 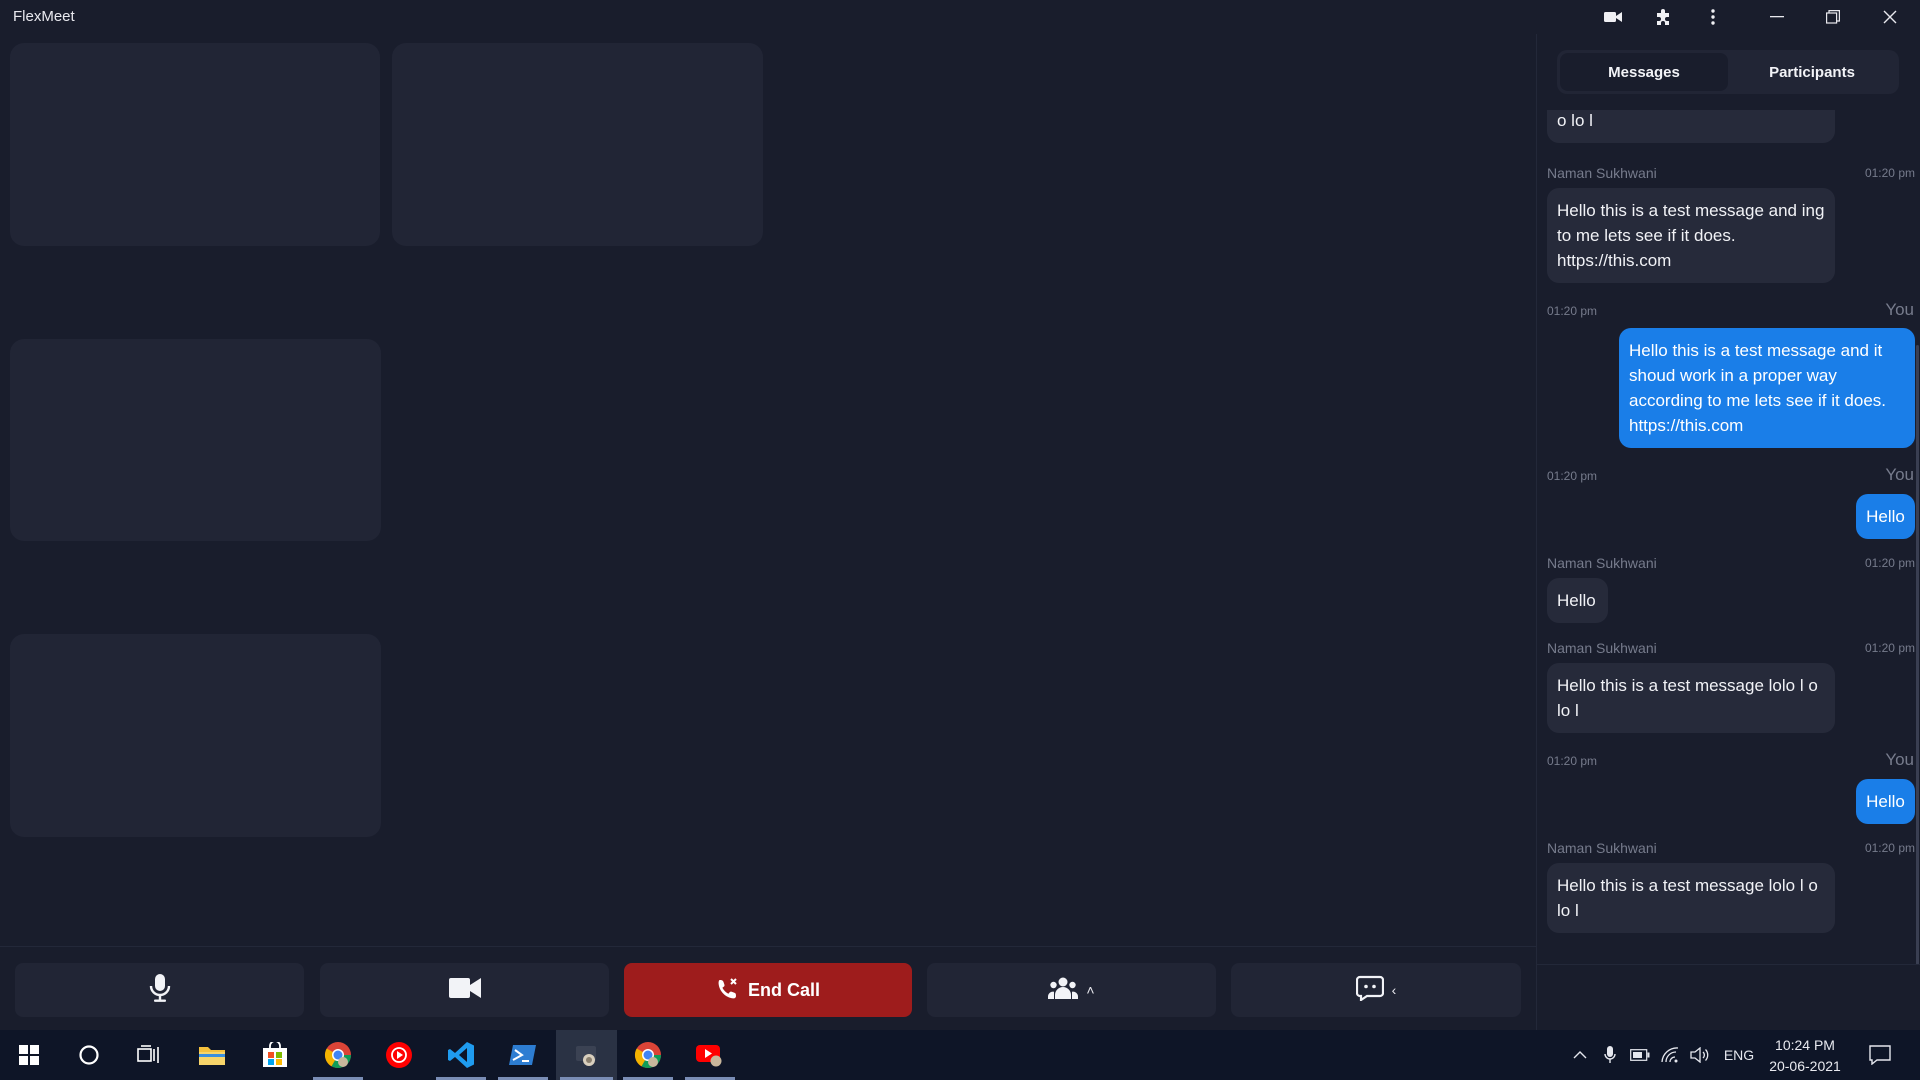 I want to click on camera-toggle-button, so click(x=464, y=990).